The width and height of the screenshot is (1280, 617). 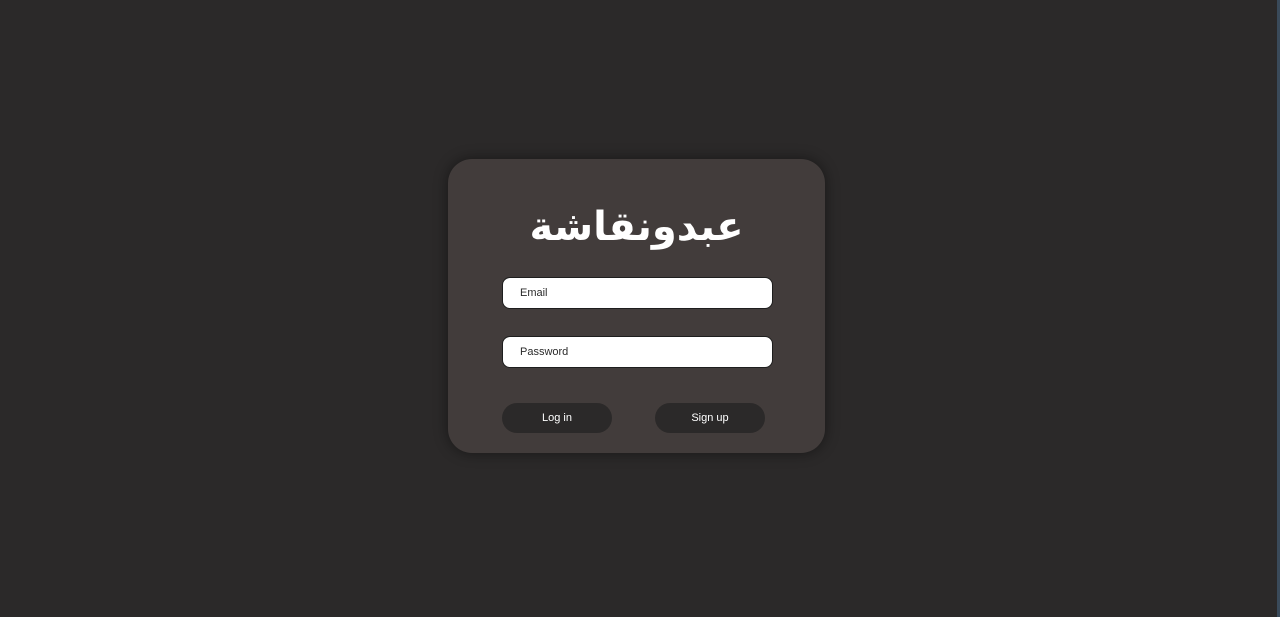 I want to click on brand-logo: عبدونقاشة, so click(x=636, y=227).